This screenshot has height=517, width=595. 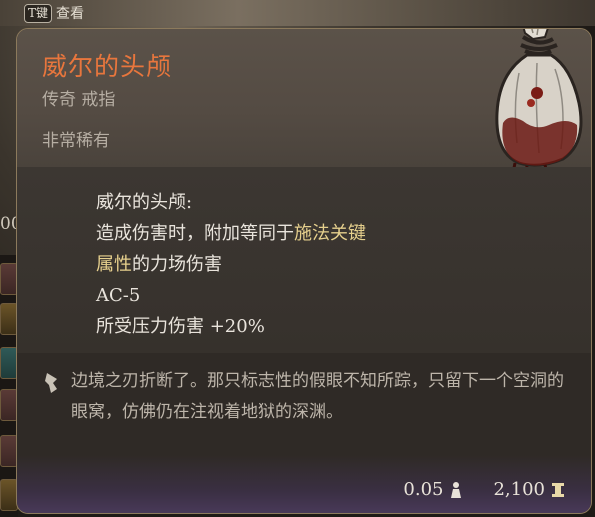 I want to click on key-hint-label: 查看, so click(x=70, y=13).